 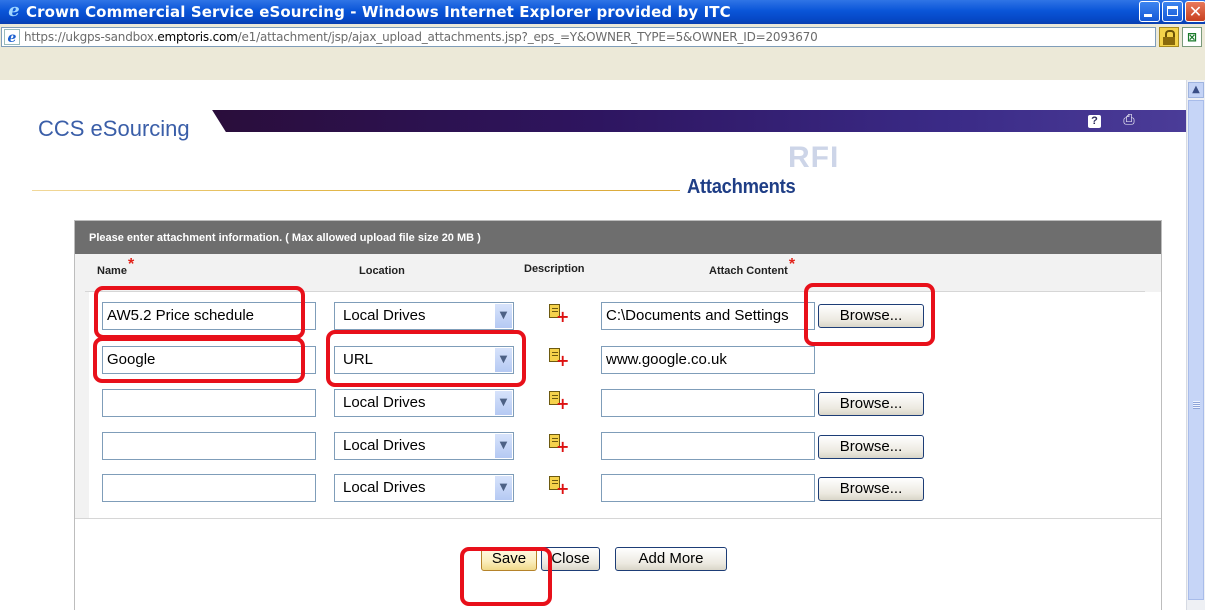 I want to click on minimize-icon, so click(x=1149, y=11).